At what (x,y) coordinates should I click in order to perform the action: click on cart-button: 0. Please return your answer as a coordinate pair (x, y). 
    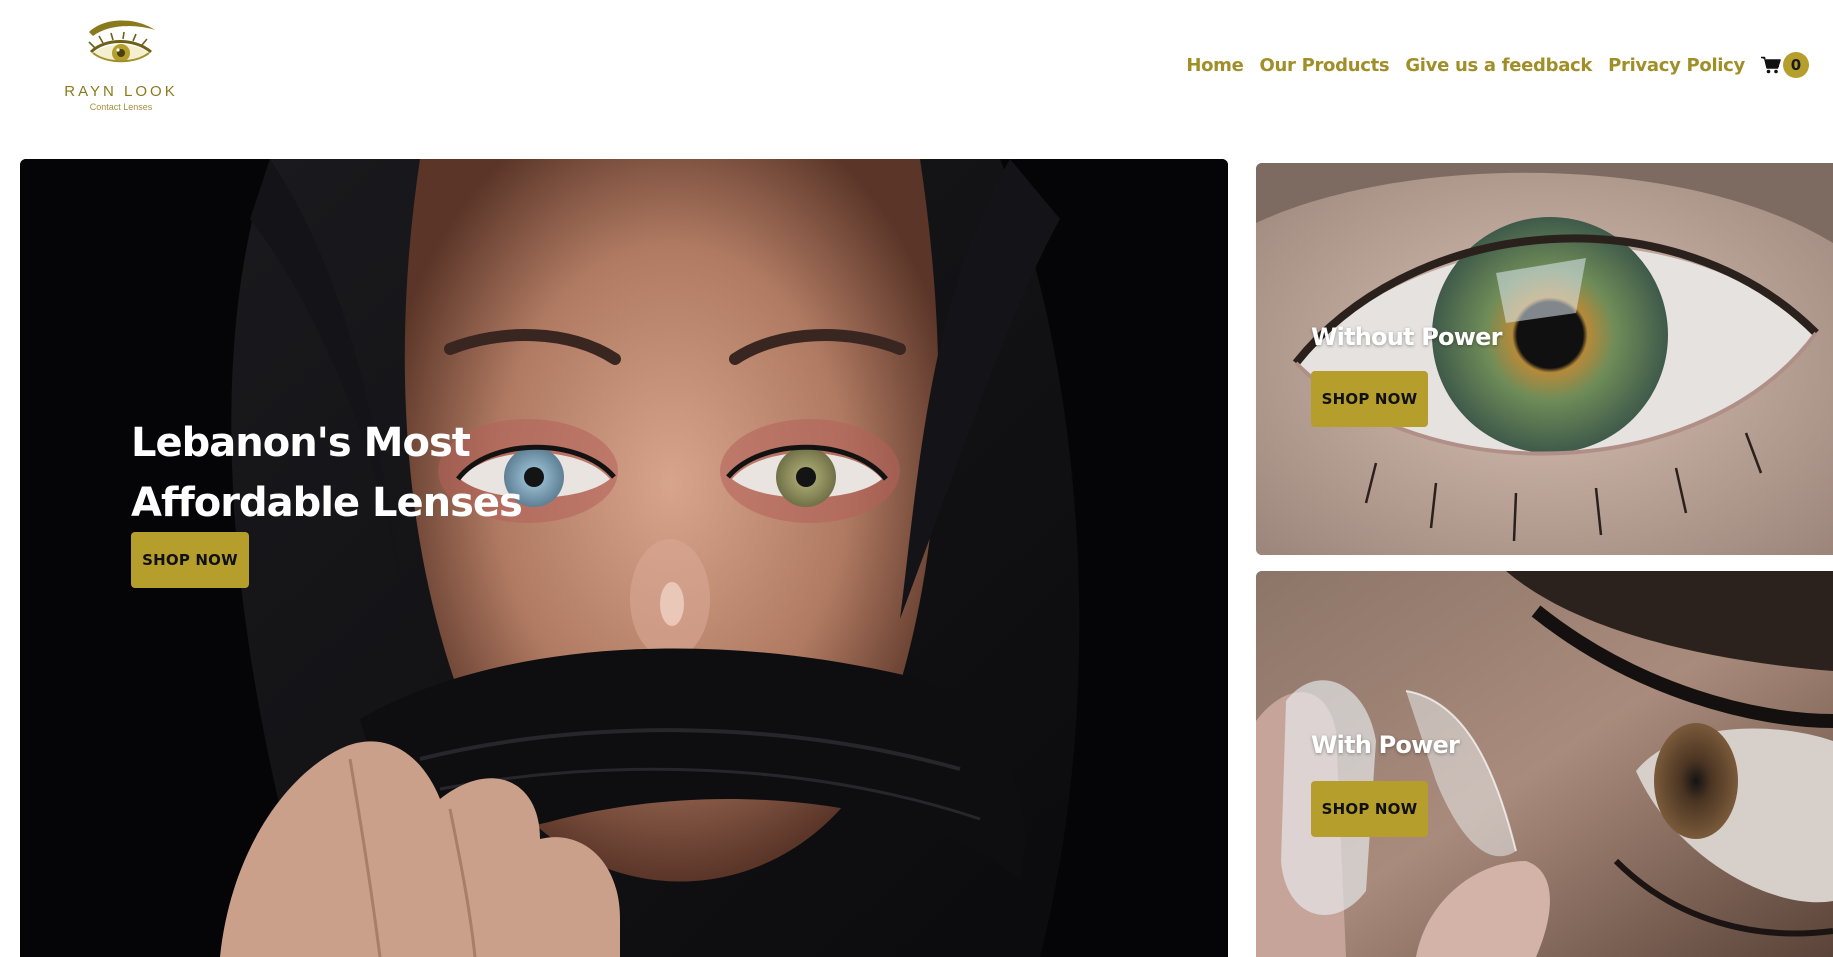
    Looking at the image, I should click on (1785, 65).